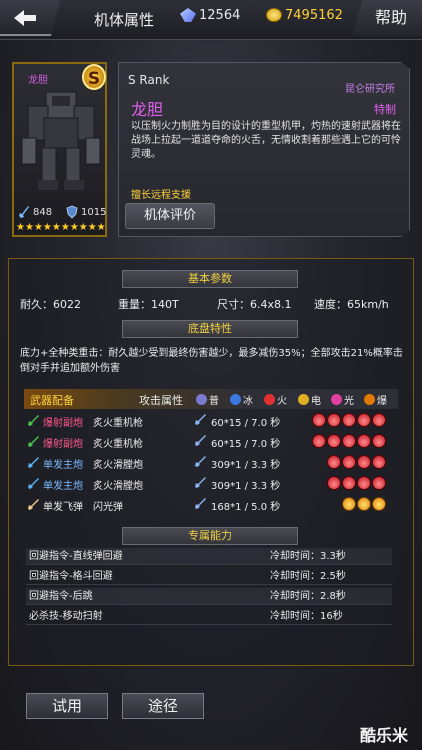  What do you see at coordinates (52, 400) in the screenshot?
I see `weapon-title: 武器配备` at bounding box center [52, 400].